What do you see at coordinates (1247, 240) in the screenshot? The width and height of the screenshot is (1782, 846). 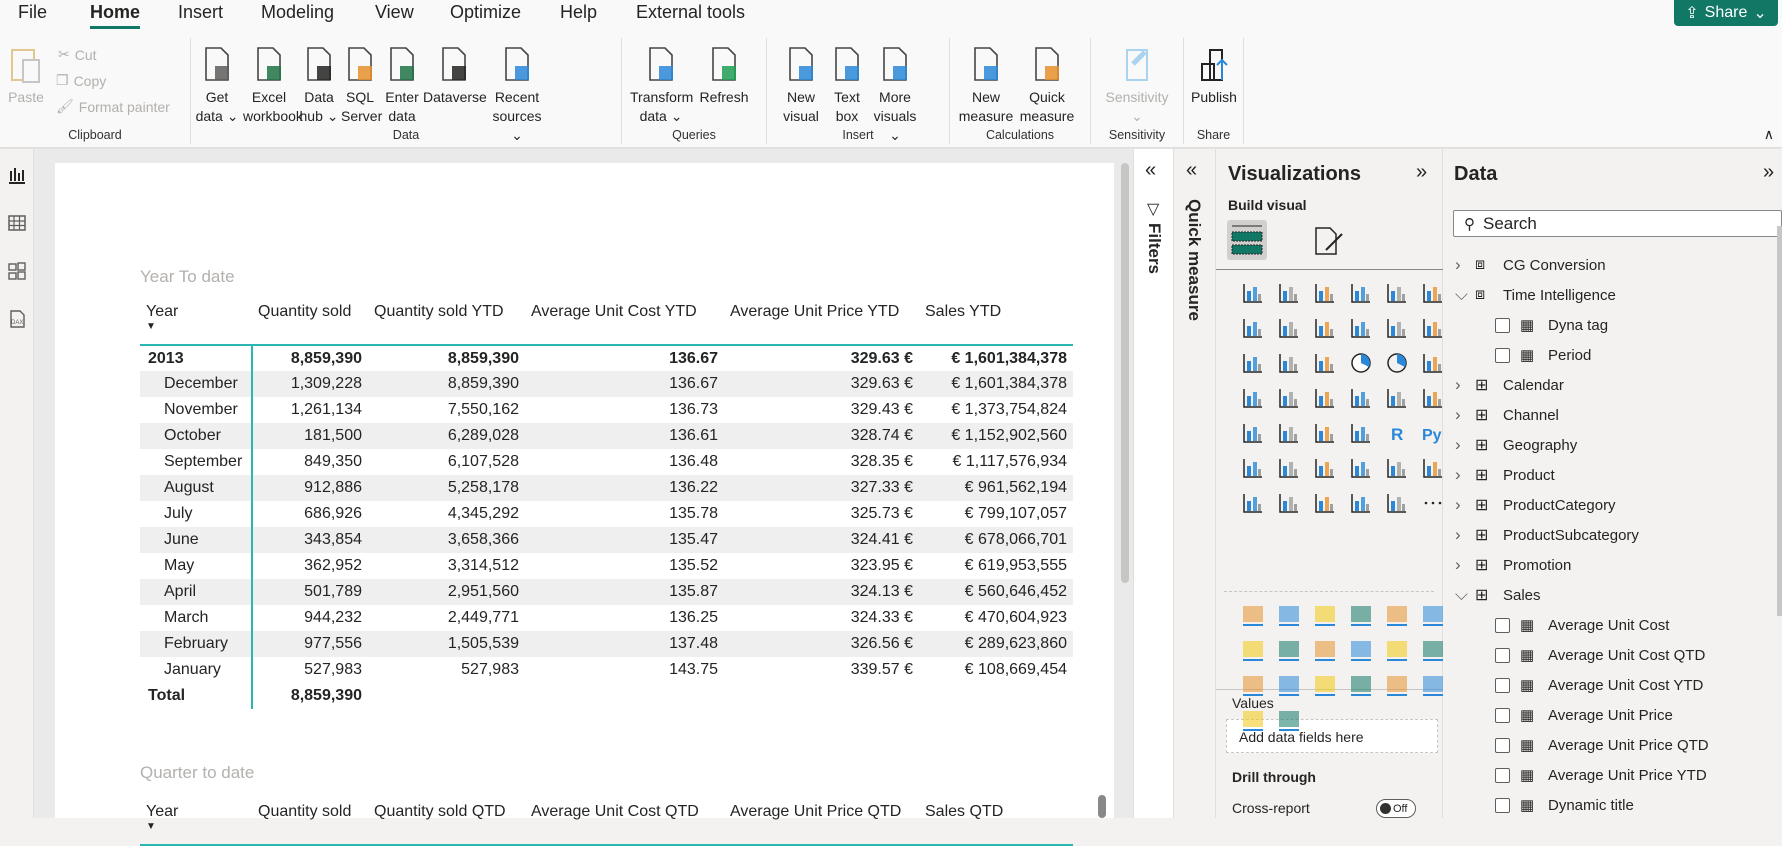 I see `build-visual-tab` at bounding box center [1247, 240].